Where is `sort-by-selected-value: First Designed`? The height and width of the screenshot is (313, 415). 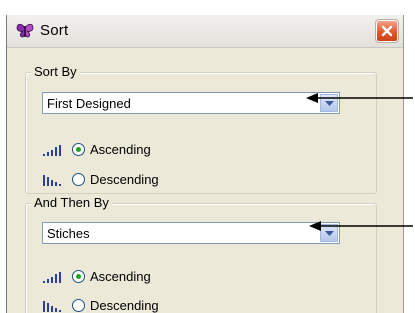
sort-by-selected-value: First Designed is located at coordinates (89, 103).